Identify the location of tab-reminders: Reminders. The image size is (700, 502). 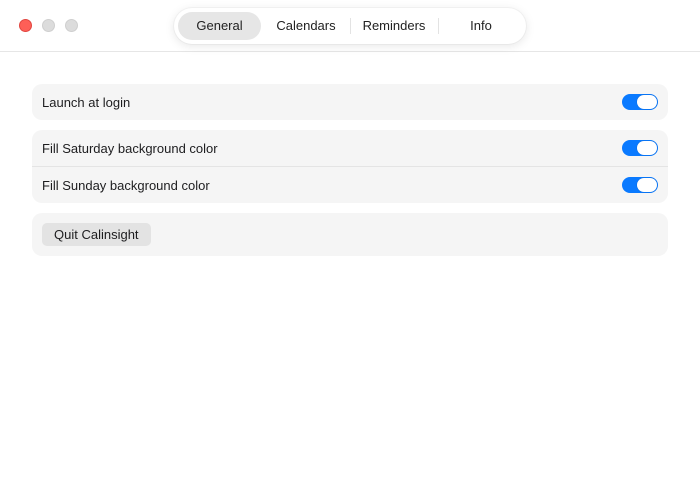
(394, 26).